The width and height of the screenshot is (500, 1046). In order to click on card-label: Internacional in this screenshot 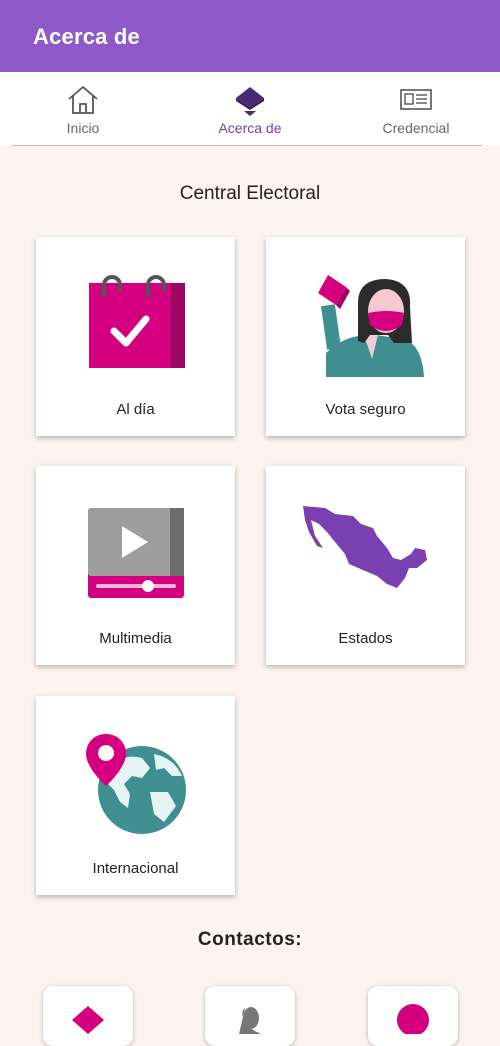, I will do `click(135, 868)`.